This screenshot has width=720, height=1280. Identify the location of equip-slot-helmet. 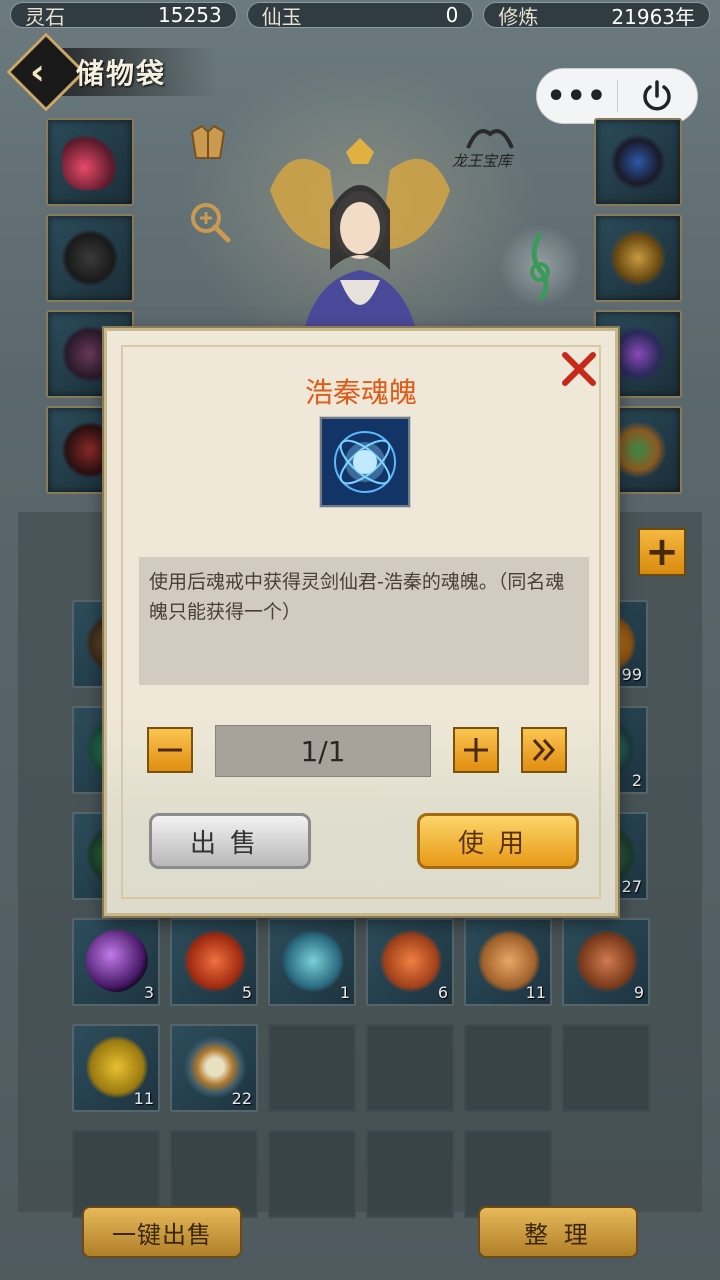
(90, 258).